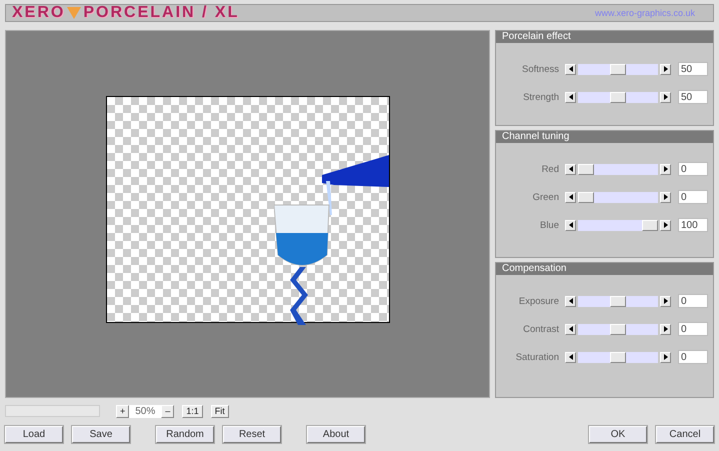  What do you see at coordinates (336, 434) in the screenshot?
I see `action-button: About` at bounding box center [336, 434].